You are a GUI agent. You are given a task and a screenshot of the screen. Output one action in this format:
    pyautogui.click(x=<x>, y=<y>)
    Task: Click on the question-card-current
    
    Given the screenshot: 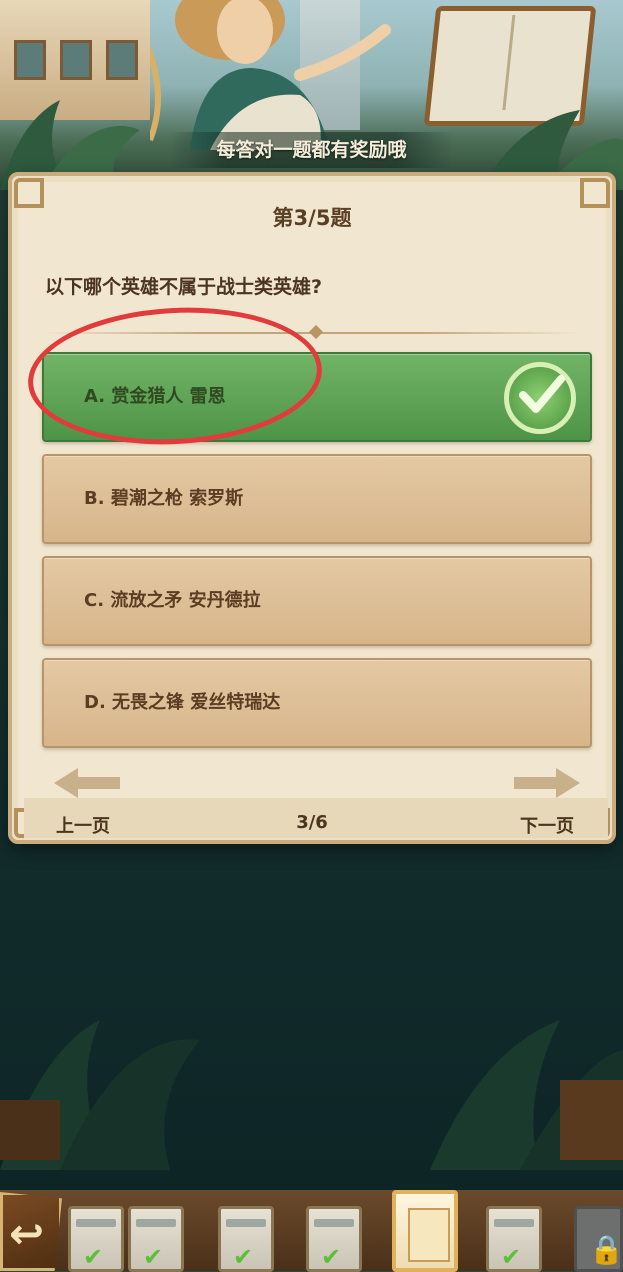 What is the action you would take?
    pyautogui.click(x=425, y=1231)
    